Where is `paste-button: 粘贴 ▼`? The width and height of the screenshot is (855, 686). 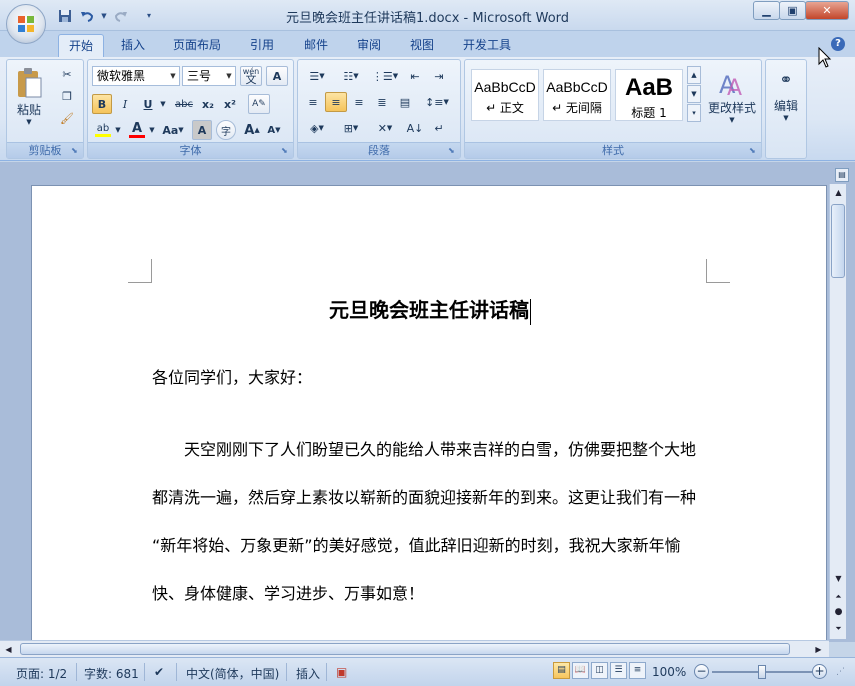 paste-button: 粘贴 ▼ is located at coordinates (29, 96).